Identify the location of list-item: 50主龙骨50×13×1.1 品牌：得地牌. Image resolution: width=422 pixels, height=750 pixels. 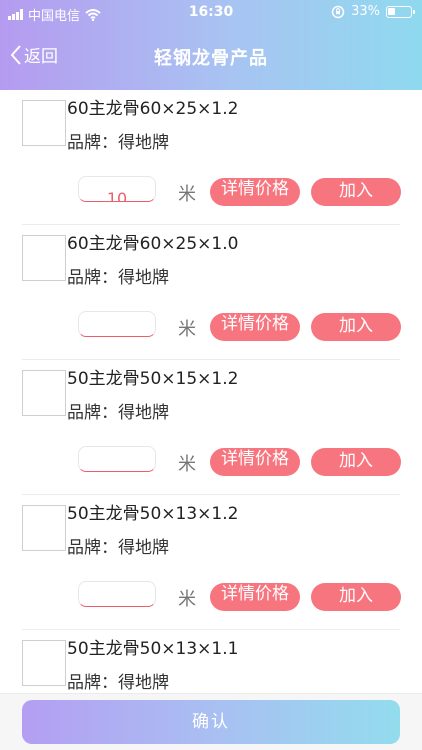
(211, 661).